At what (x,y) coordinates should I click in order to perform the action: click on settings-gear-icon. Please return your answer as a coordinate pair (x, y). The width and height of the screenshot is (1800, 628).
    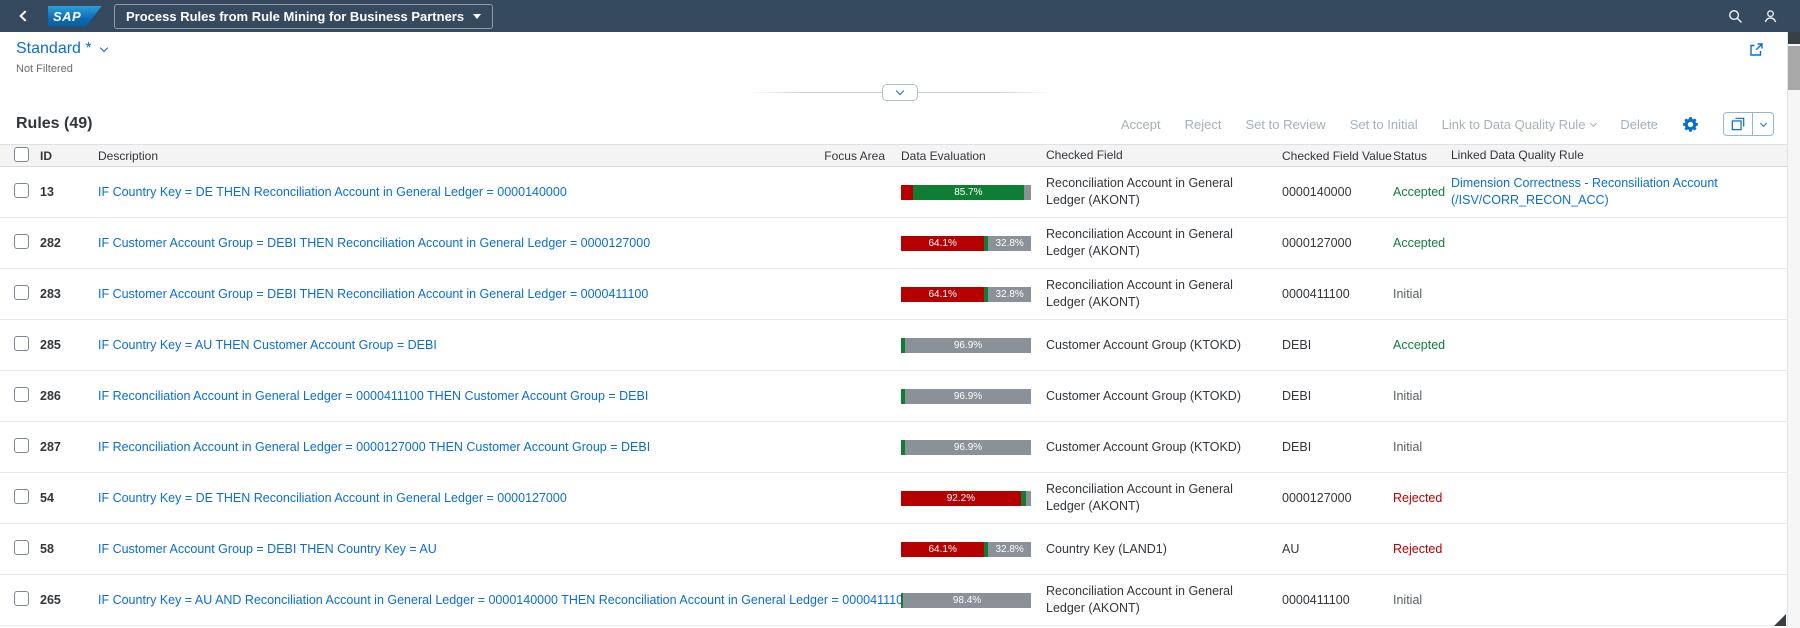
    Looking at the image, I should click on (1690, 124).